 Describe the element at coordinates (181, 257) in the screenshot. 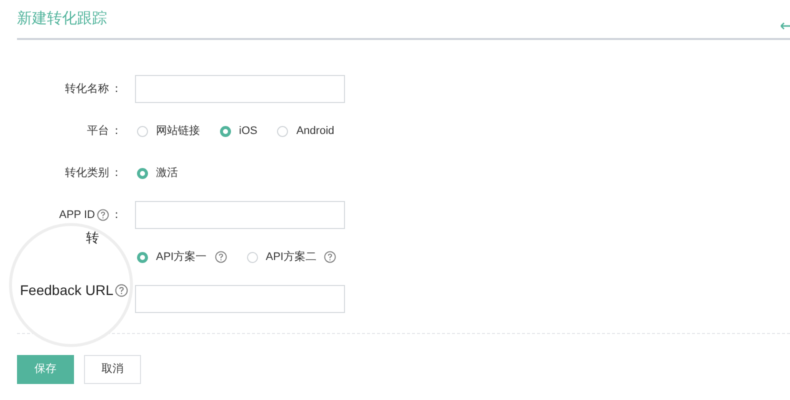

I see `radio-label: API方案一` at that location.